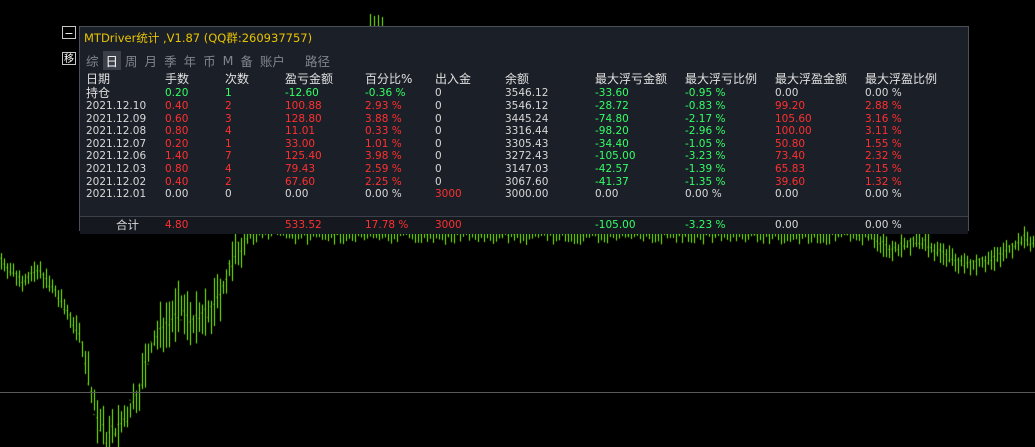  What do you see at coordinates (303, 156) in the screenshot?
I see `cell-pnl: 125.40` at bounding box center [303, 156].